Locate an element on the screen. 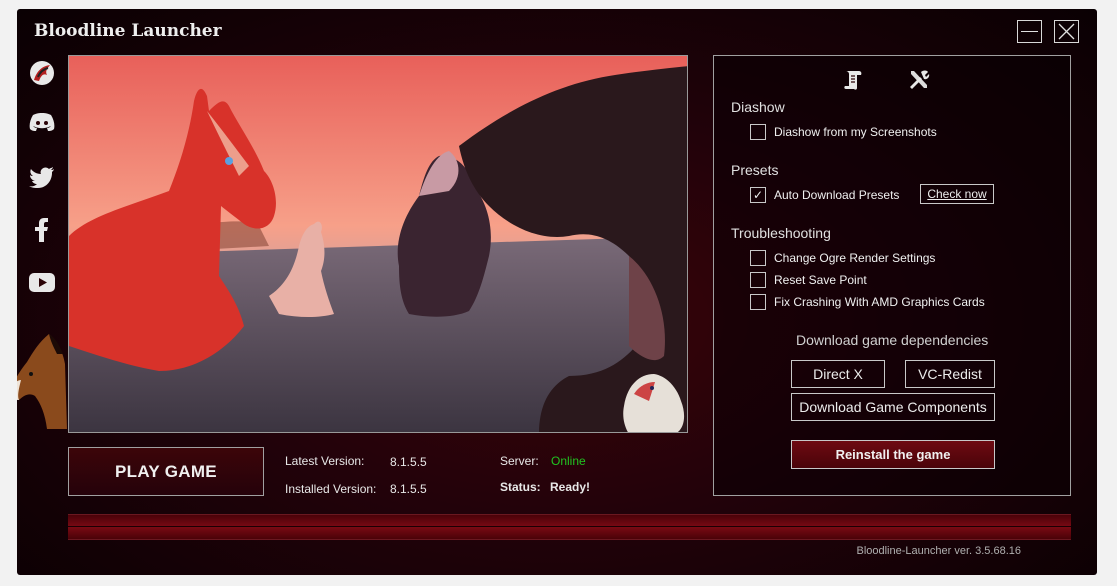  close-icon is located at coordinates (1066, 31).